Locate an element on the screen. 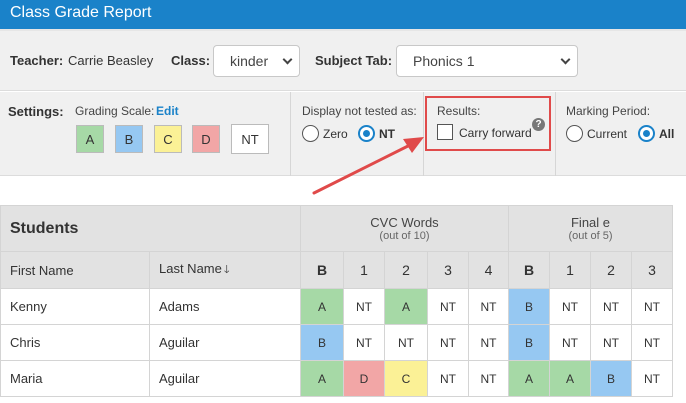 This screenshot has height=403, width=686. not-tested-zero-radio is located at coordinates (310, 133).